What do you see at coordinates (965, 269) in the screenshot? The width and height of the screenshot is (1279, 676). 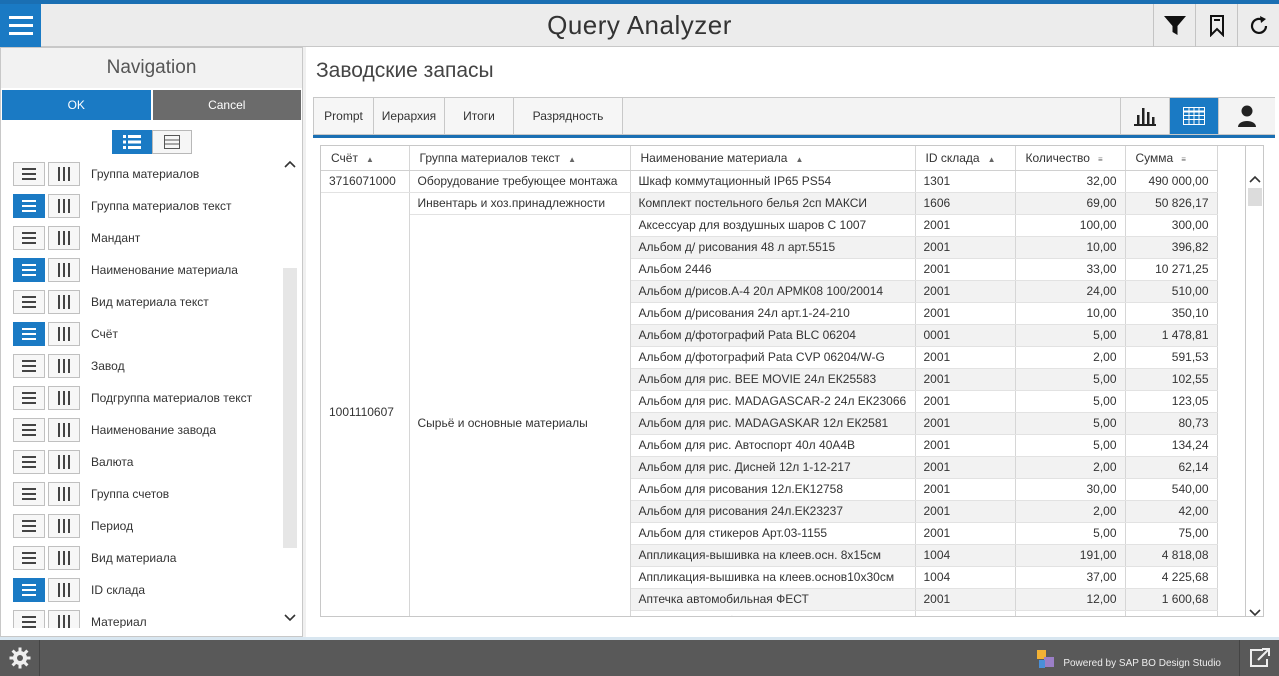 I see `cell-warehouse: 2001` at bounding box center [965, 269].